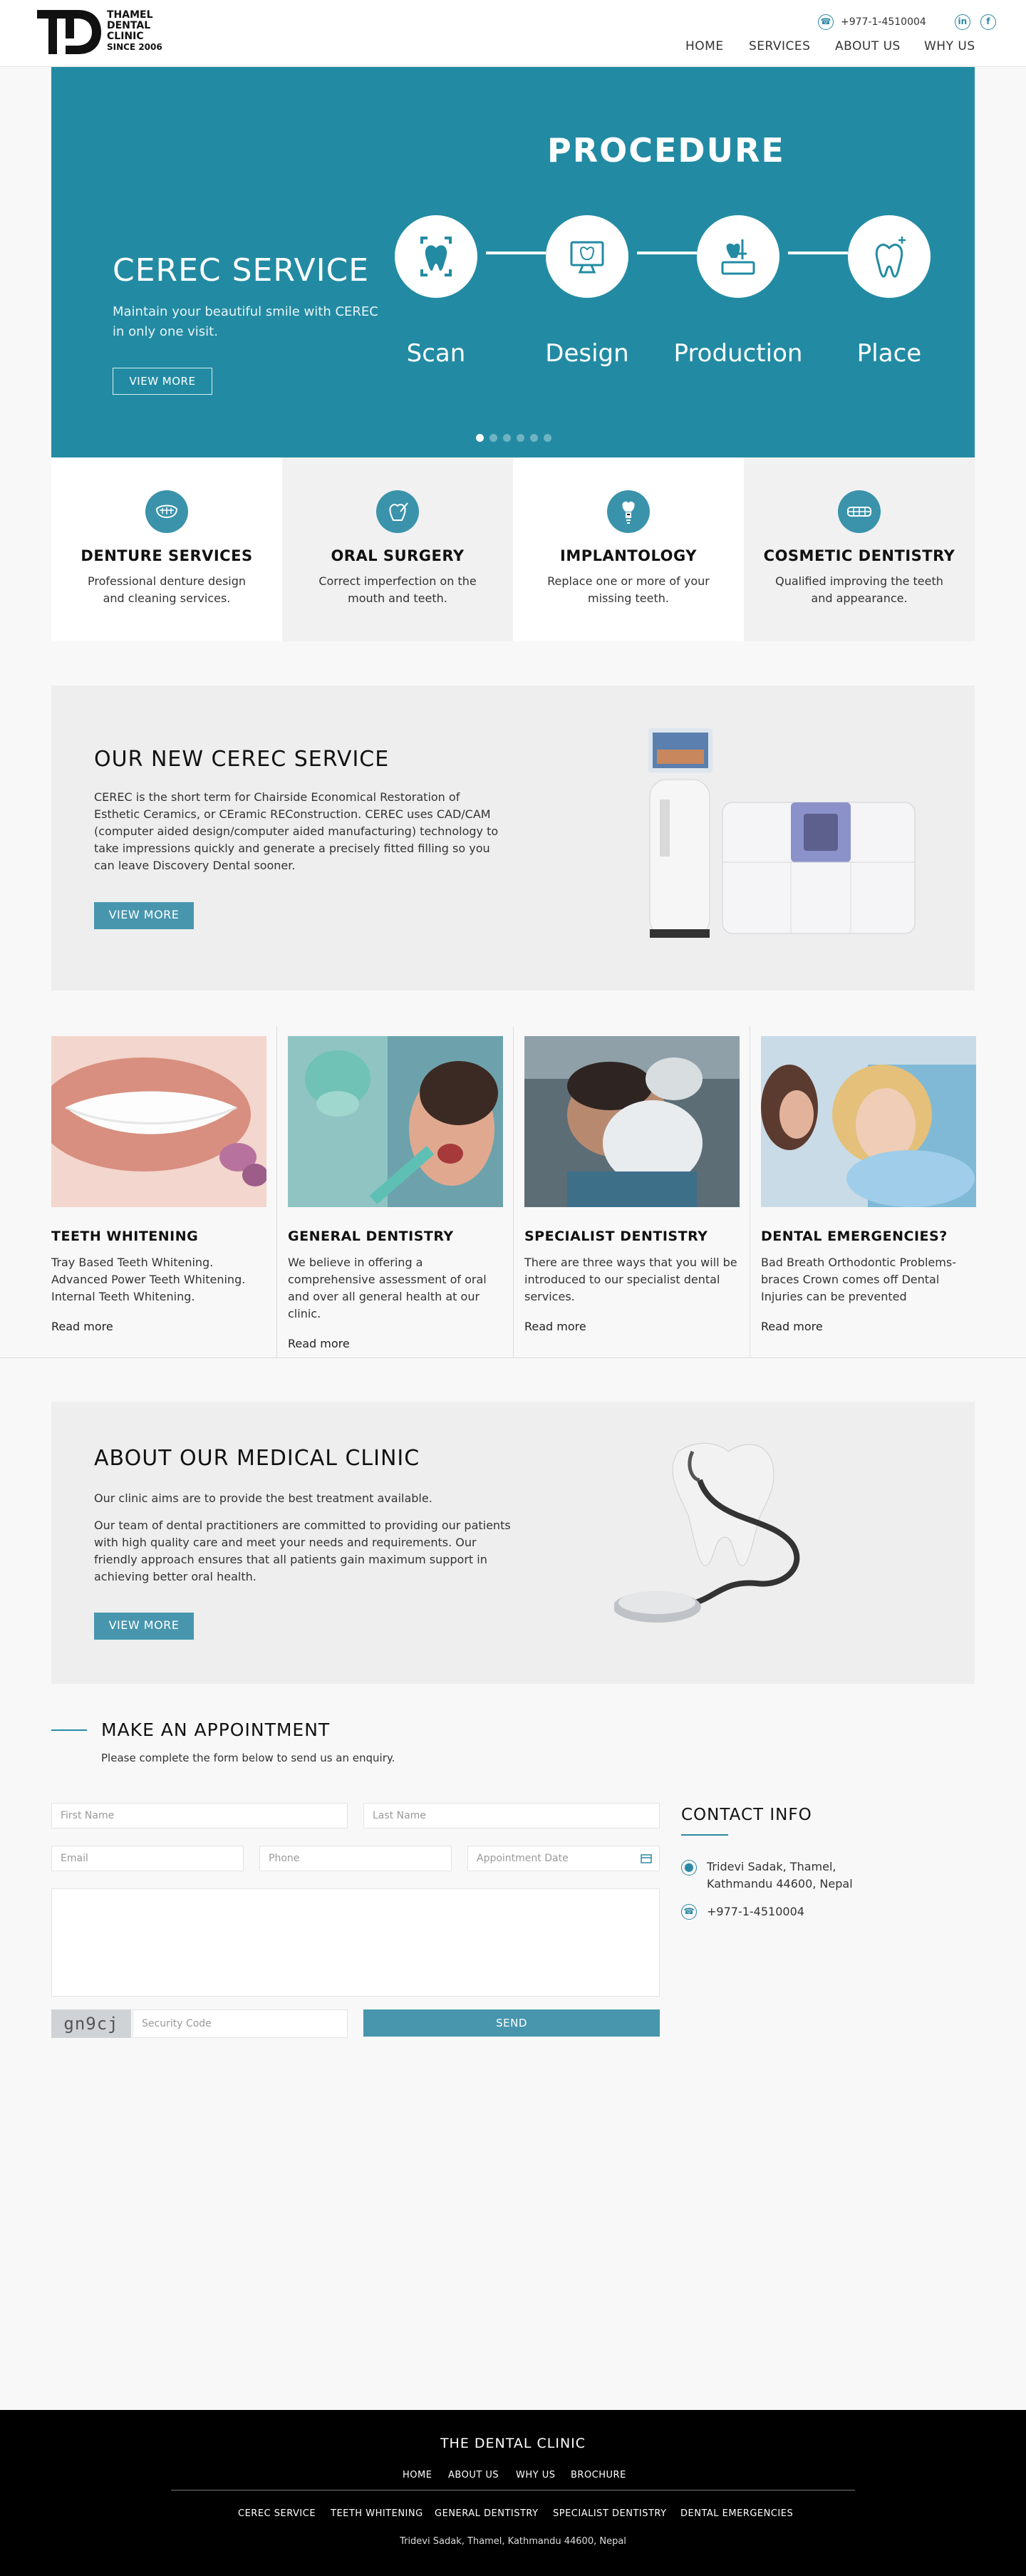  What do you see at coordinates (395, 1122) in the screenshot?
I see `general-dentistry-image` at bounding box center [395, 1122].